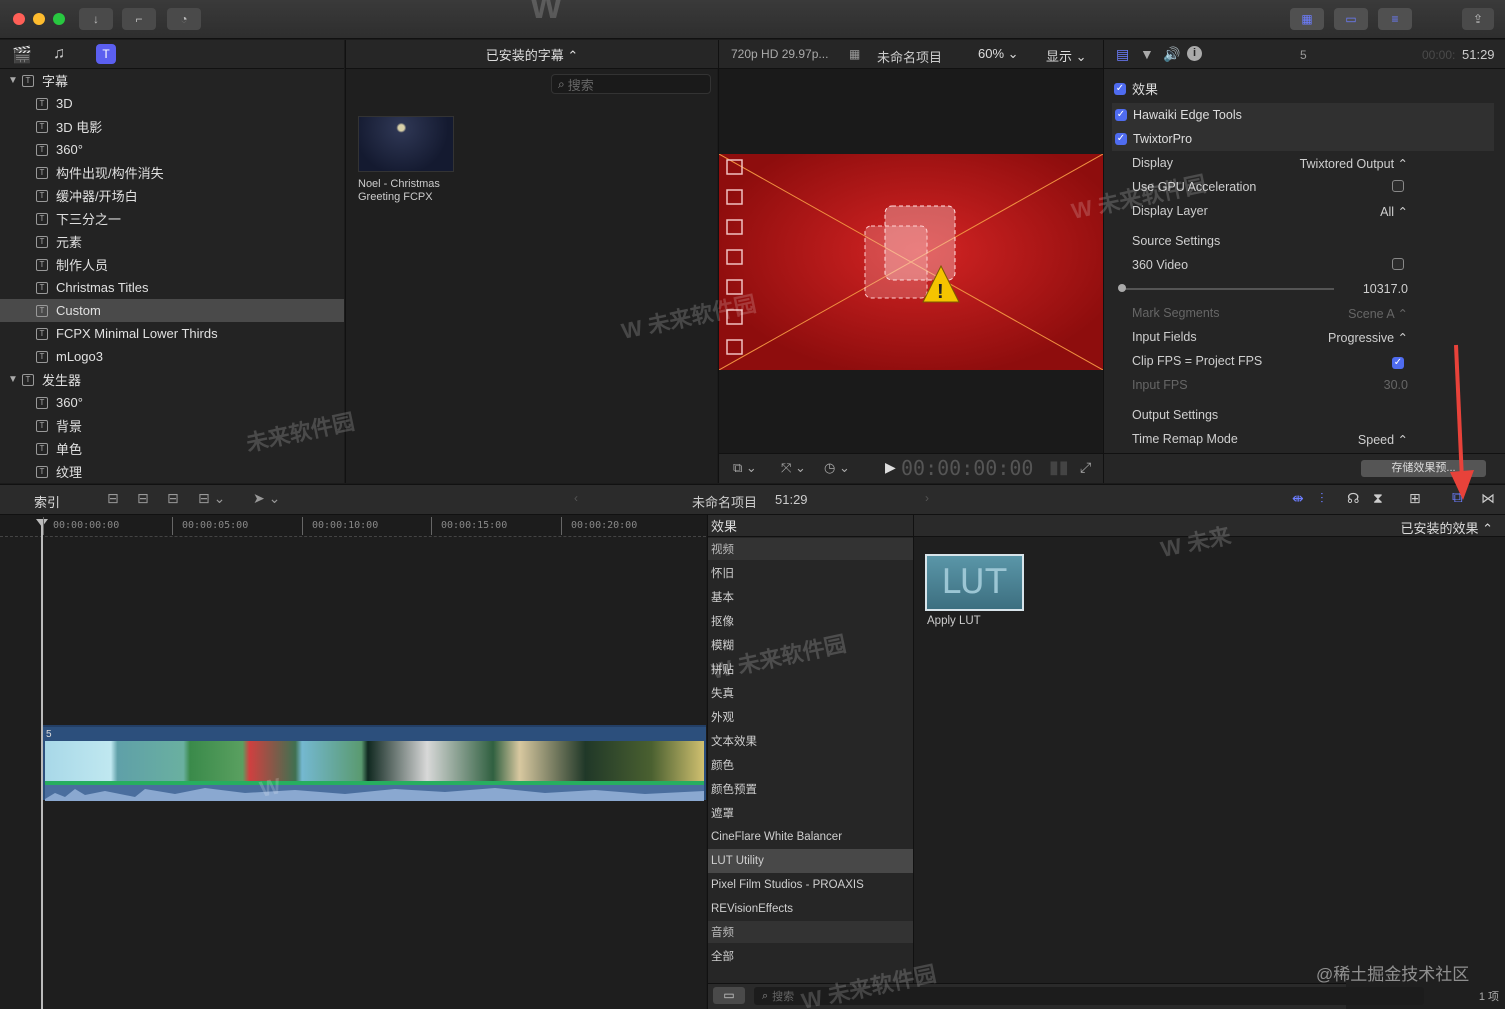  I want to click on solo-headphones-icon: ☊, so click(1353, 498).